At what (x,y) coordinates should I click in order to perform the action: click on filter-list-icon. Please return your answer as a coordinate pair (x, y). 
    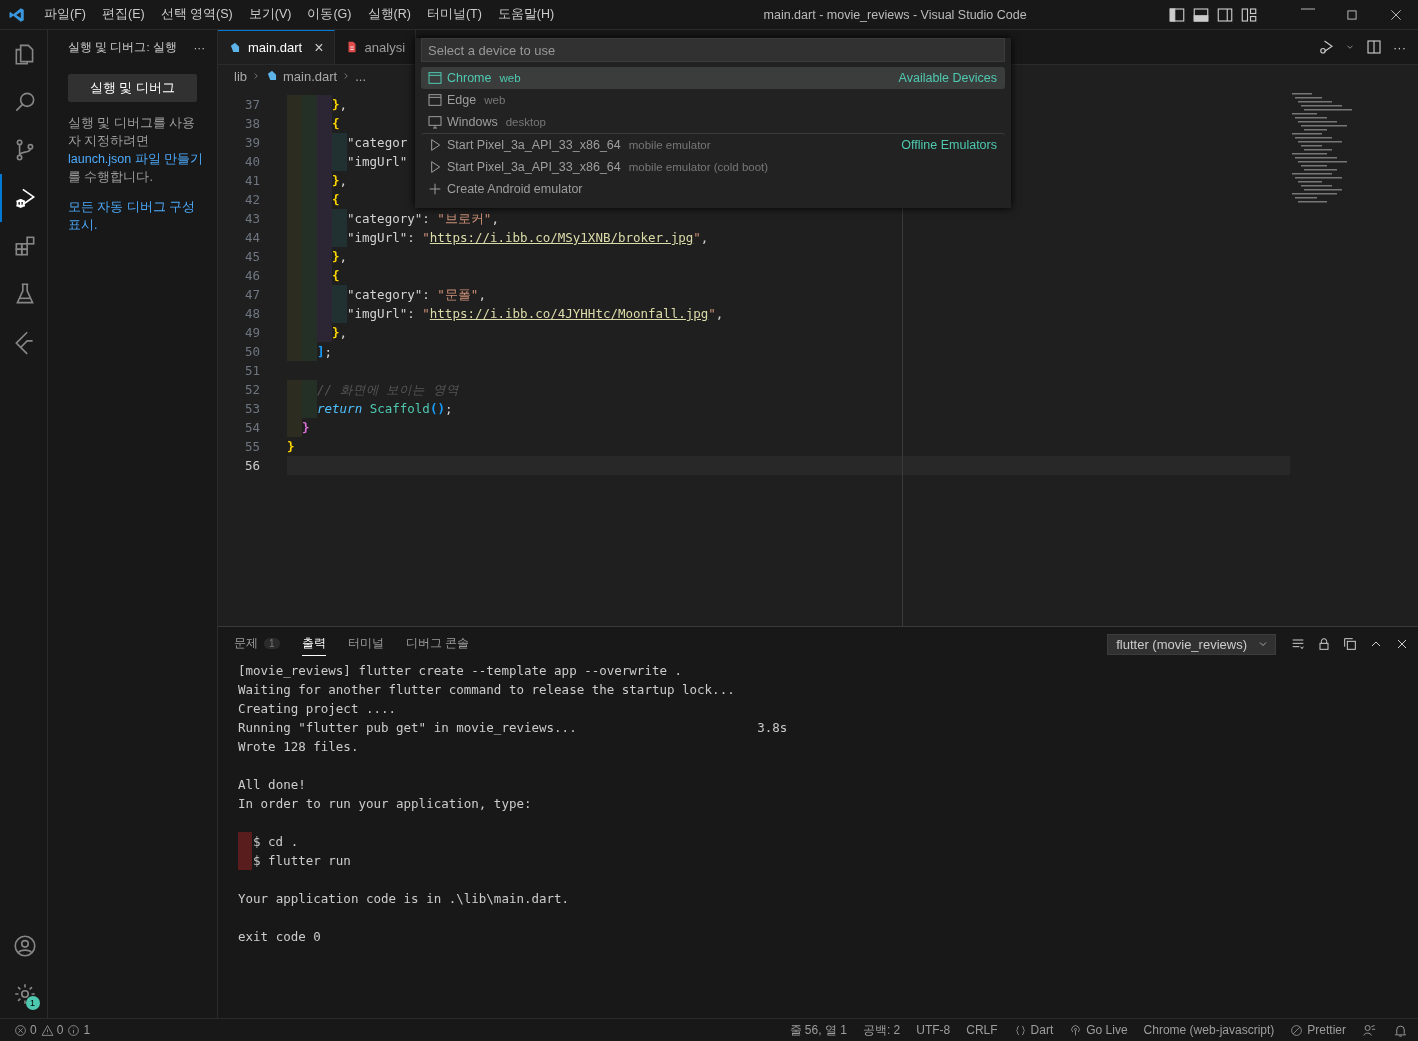
    Looking at the image, I should click on (1298, 644).